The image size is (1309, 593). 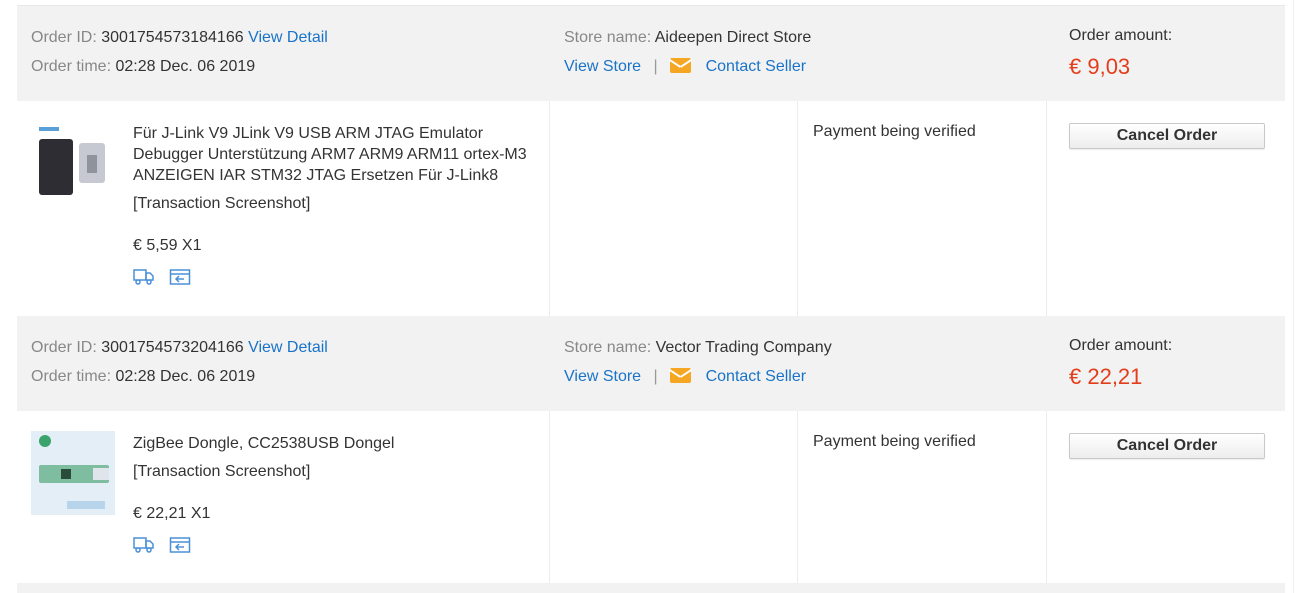 What do you see at coordinates (1301, 296) in the screenshot?
I see `page-scrollbar` at bounding box center [1301, 296].